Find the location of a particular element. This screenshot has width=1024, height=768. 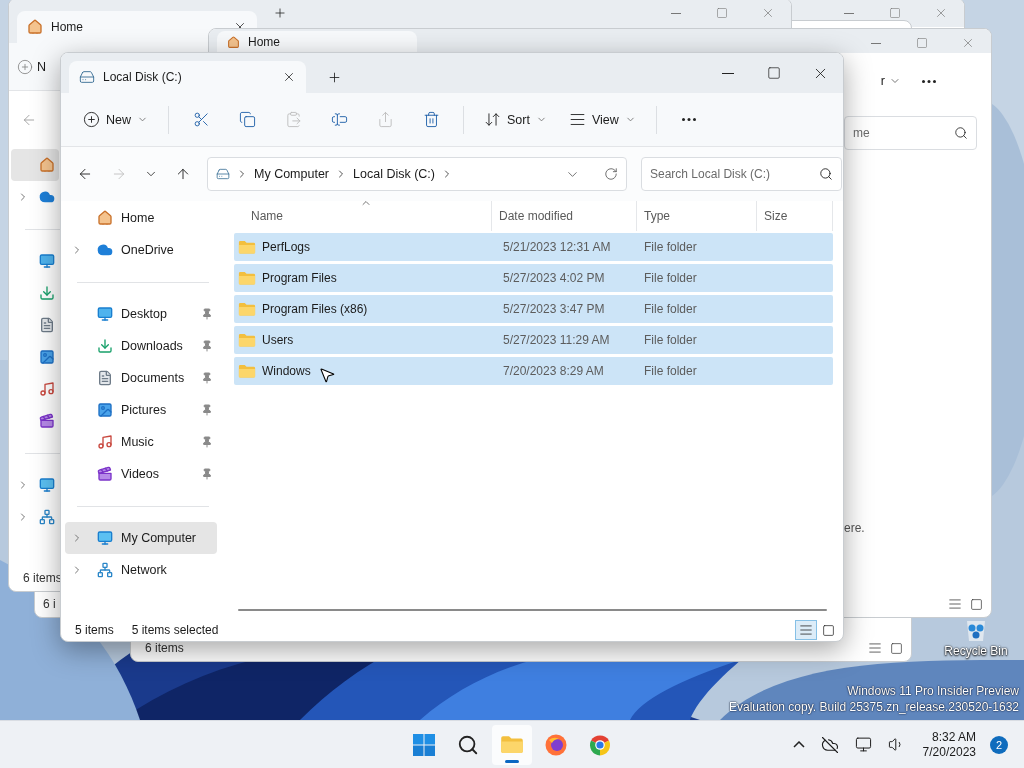

file-name: Program Files (x86) is located at coordinates (315, 309).